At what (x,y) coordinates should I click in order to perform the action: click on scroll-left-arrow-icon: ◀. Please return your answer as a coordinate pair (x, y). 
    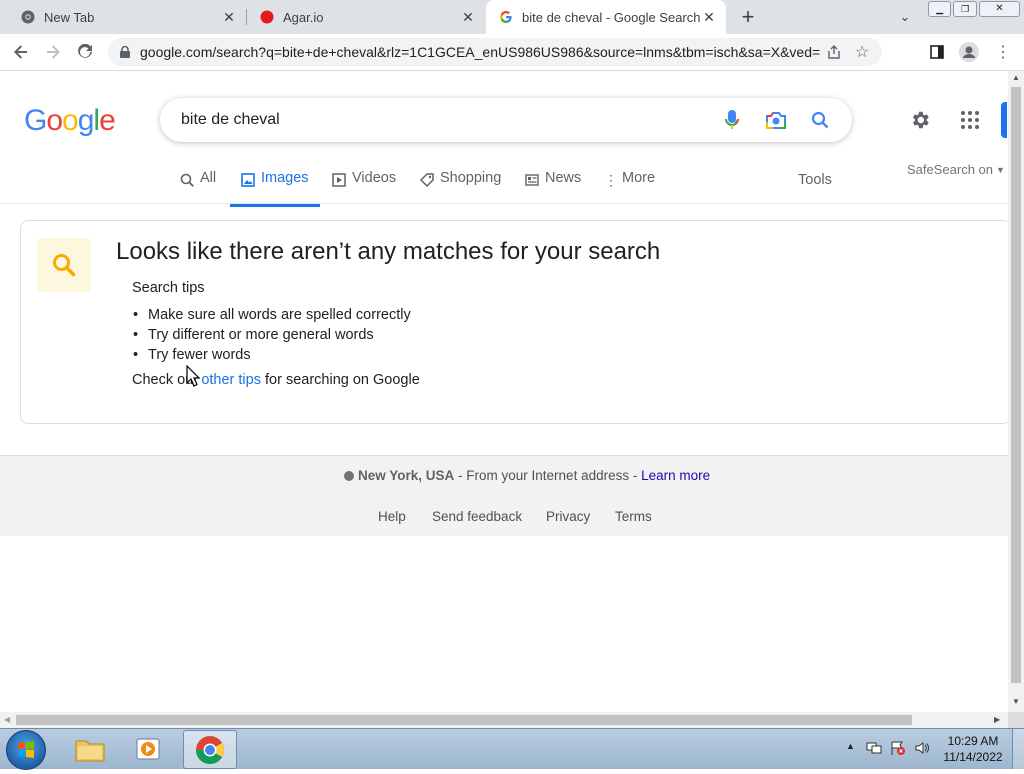
    Looking at the image, I should click on (7, 719).